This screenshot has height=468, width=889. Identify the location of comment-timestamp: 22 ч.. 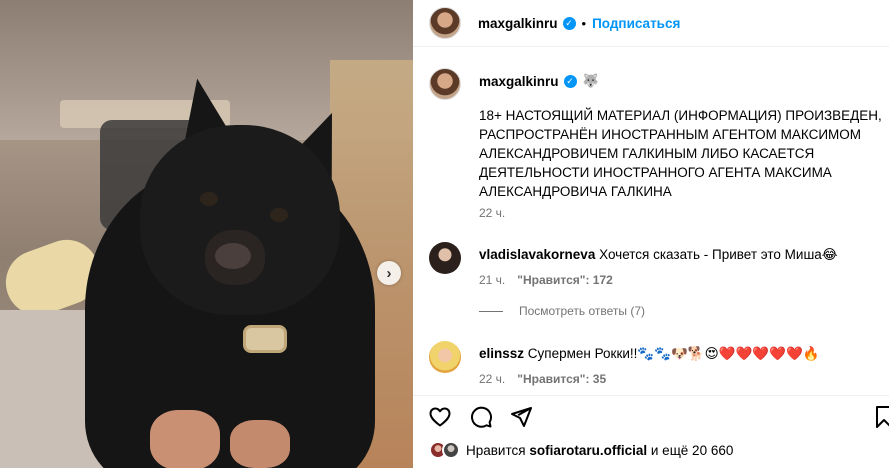
(492, 379).